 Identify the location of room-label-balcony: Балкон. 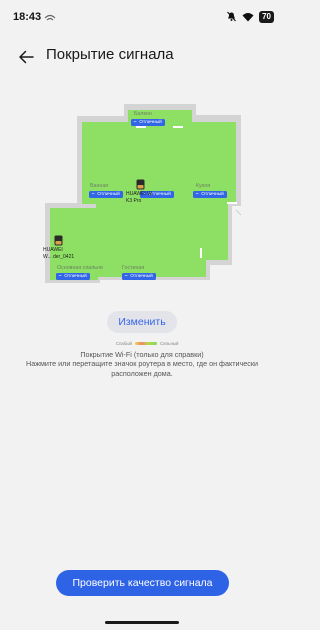
(143, 114).